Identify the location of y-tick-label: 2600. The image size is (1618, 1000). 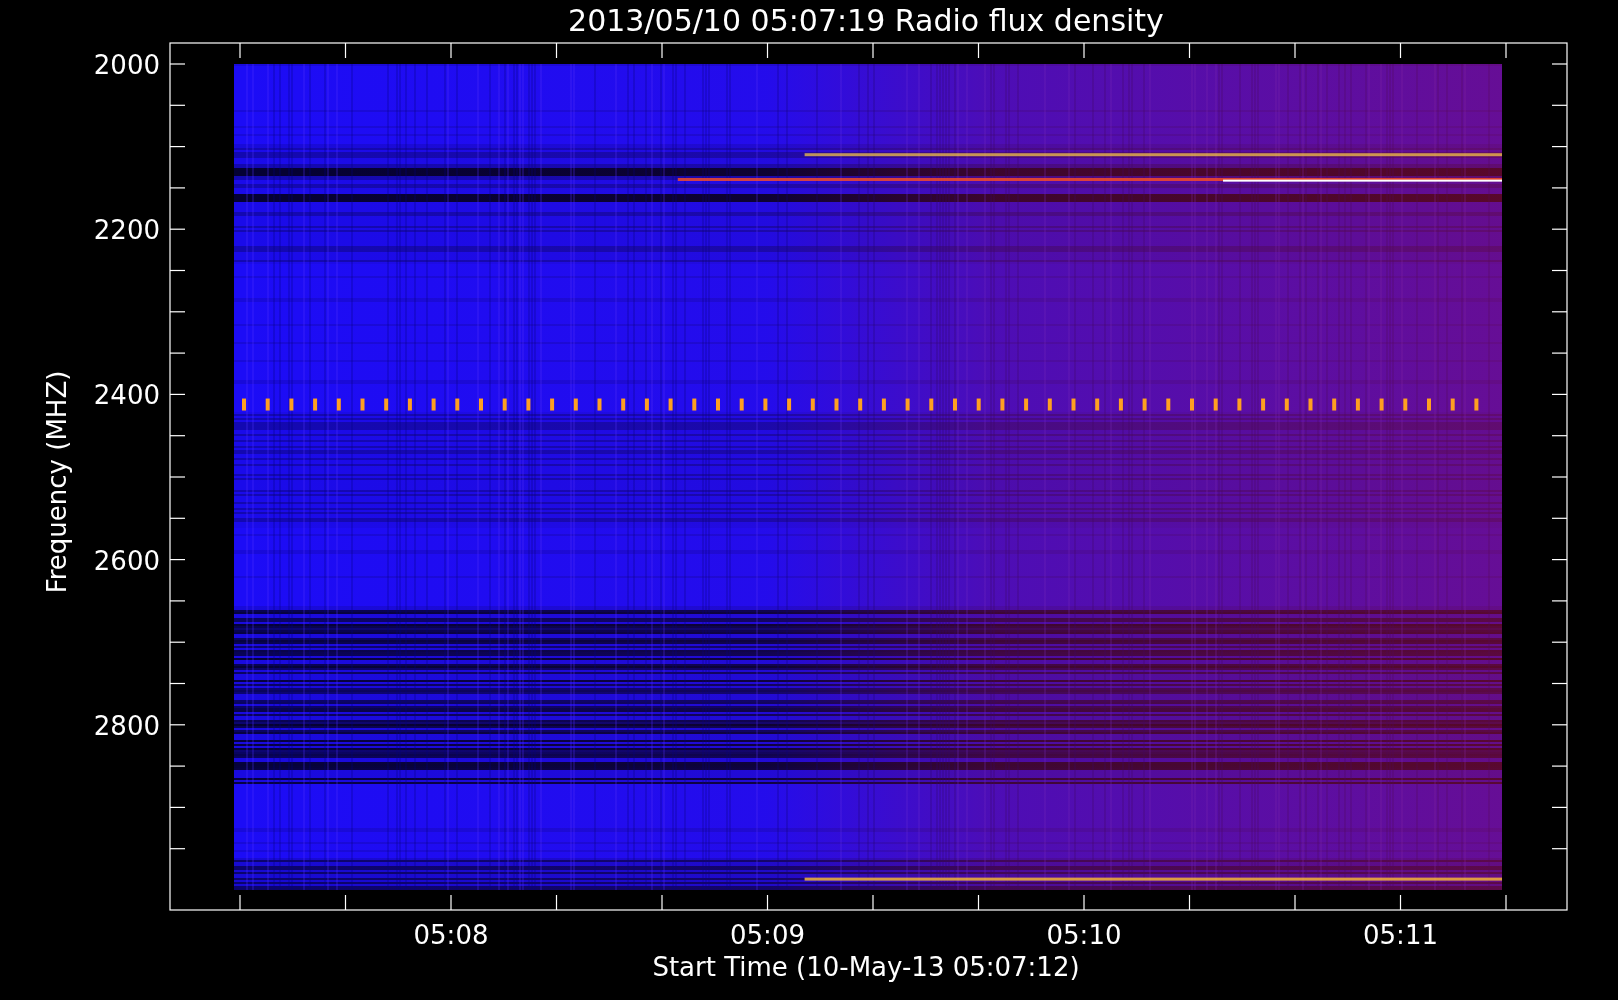
(126, 560).